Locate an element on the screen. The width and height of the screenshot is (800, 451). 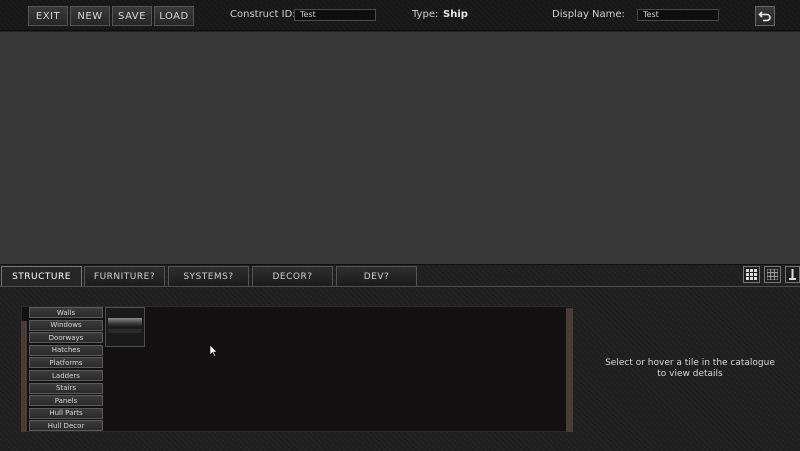
exit-button: EXIT is located at coordinates (48, 16).